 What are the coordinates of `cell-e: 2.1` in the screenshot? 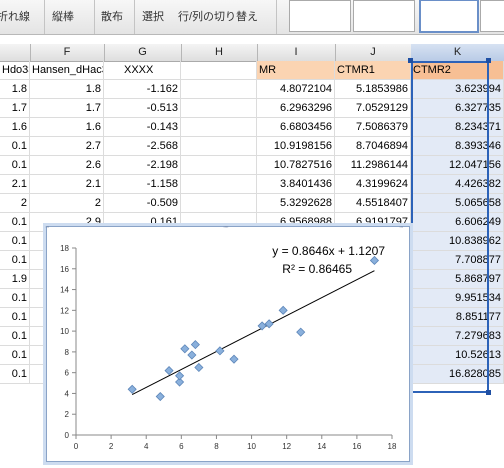 It's located at (15, 184).